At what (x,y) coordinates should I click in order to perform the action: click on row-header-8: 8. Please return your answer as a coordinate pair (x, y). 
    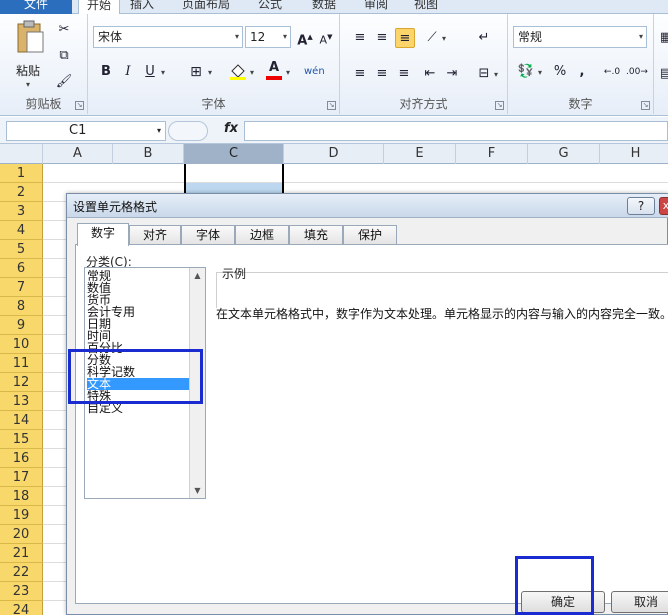
    Looking at the image, I should click on (21, 306).